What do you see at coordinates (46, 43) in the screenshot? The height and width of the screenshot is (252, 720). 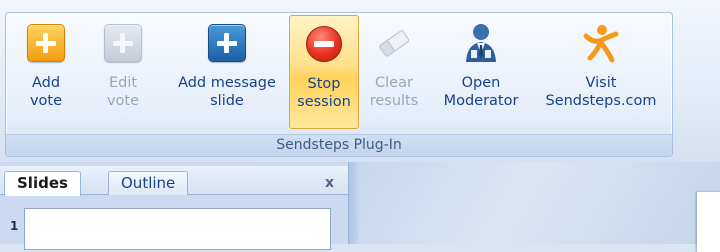 I see `orange-plus-icon` at bounding box center [46, 43].